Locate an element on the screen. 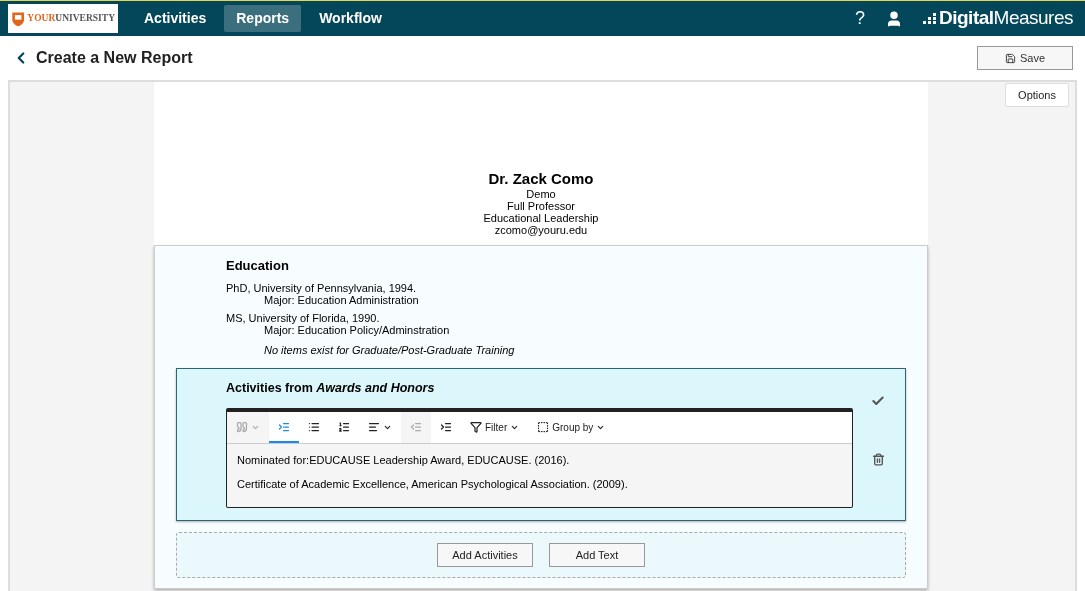 This screenshot has height=591, width=1085. profile-line: Demo is located at coordinates (541, 194).